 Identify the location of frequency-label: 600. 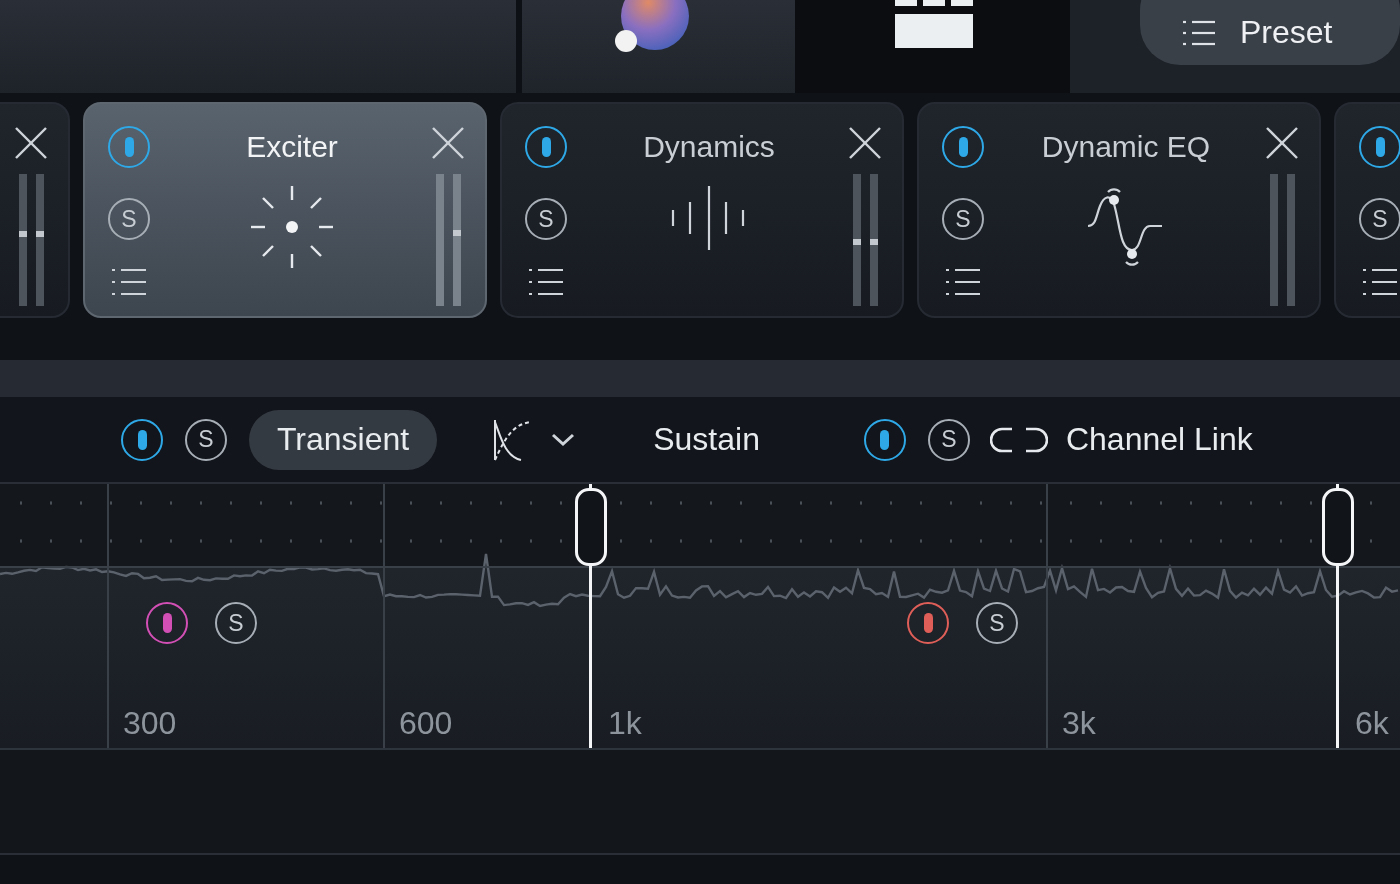
(426, 723).